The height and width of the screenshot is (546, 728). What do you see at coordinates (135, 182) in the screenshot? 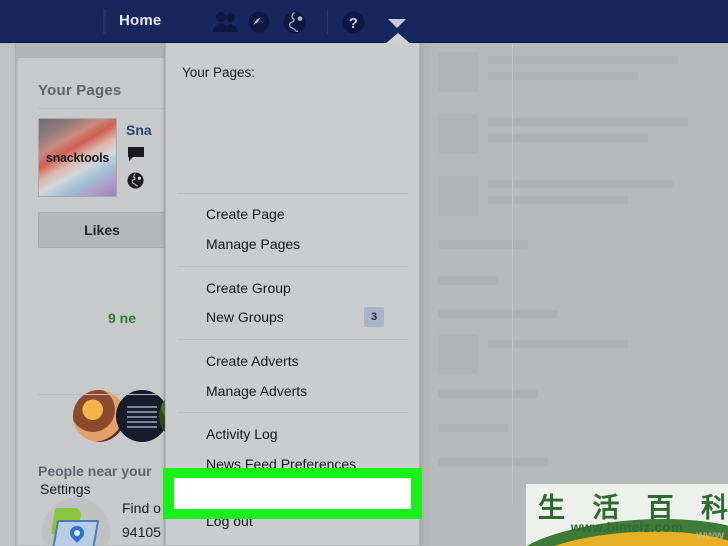
I see `page-globe-icon` at bounding box center [135, 182].